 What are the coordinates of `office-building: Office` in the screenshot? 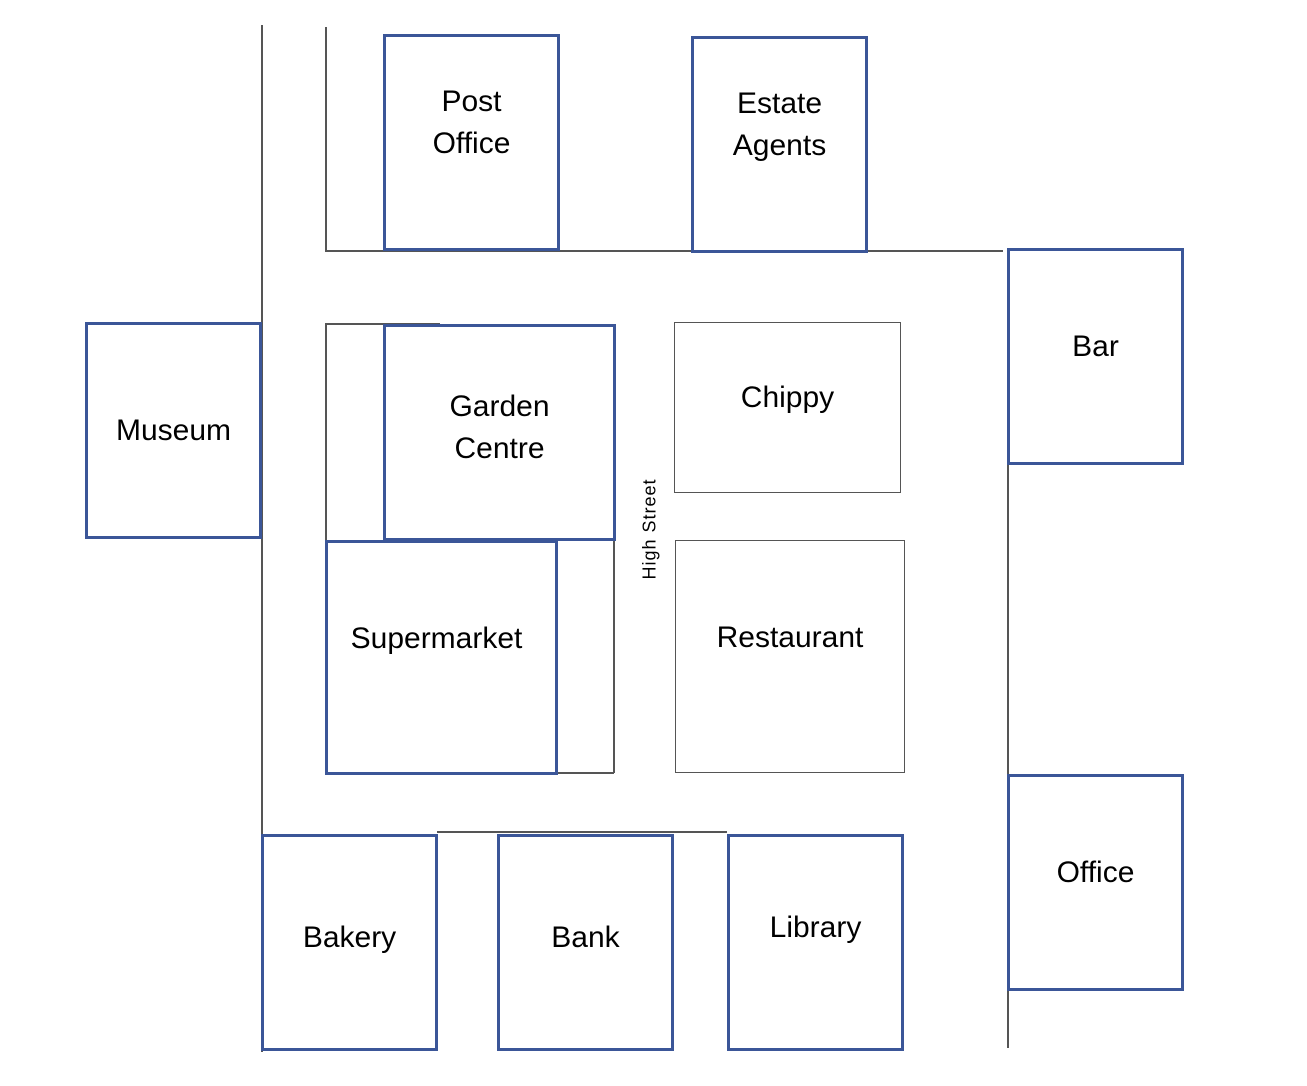 It's located at (1095, 882).